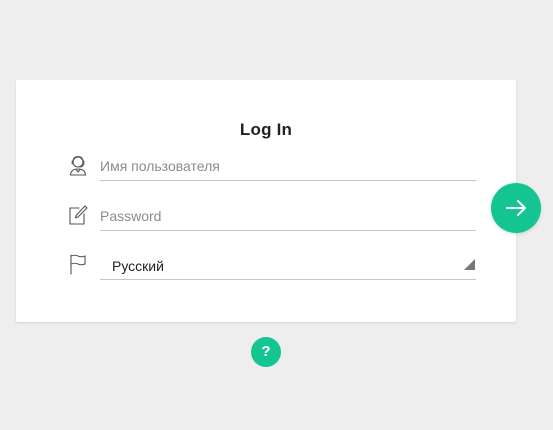  Describe the element at coordinates (288, 266) in the screenshot. I see `language-select: Русский` at that location.